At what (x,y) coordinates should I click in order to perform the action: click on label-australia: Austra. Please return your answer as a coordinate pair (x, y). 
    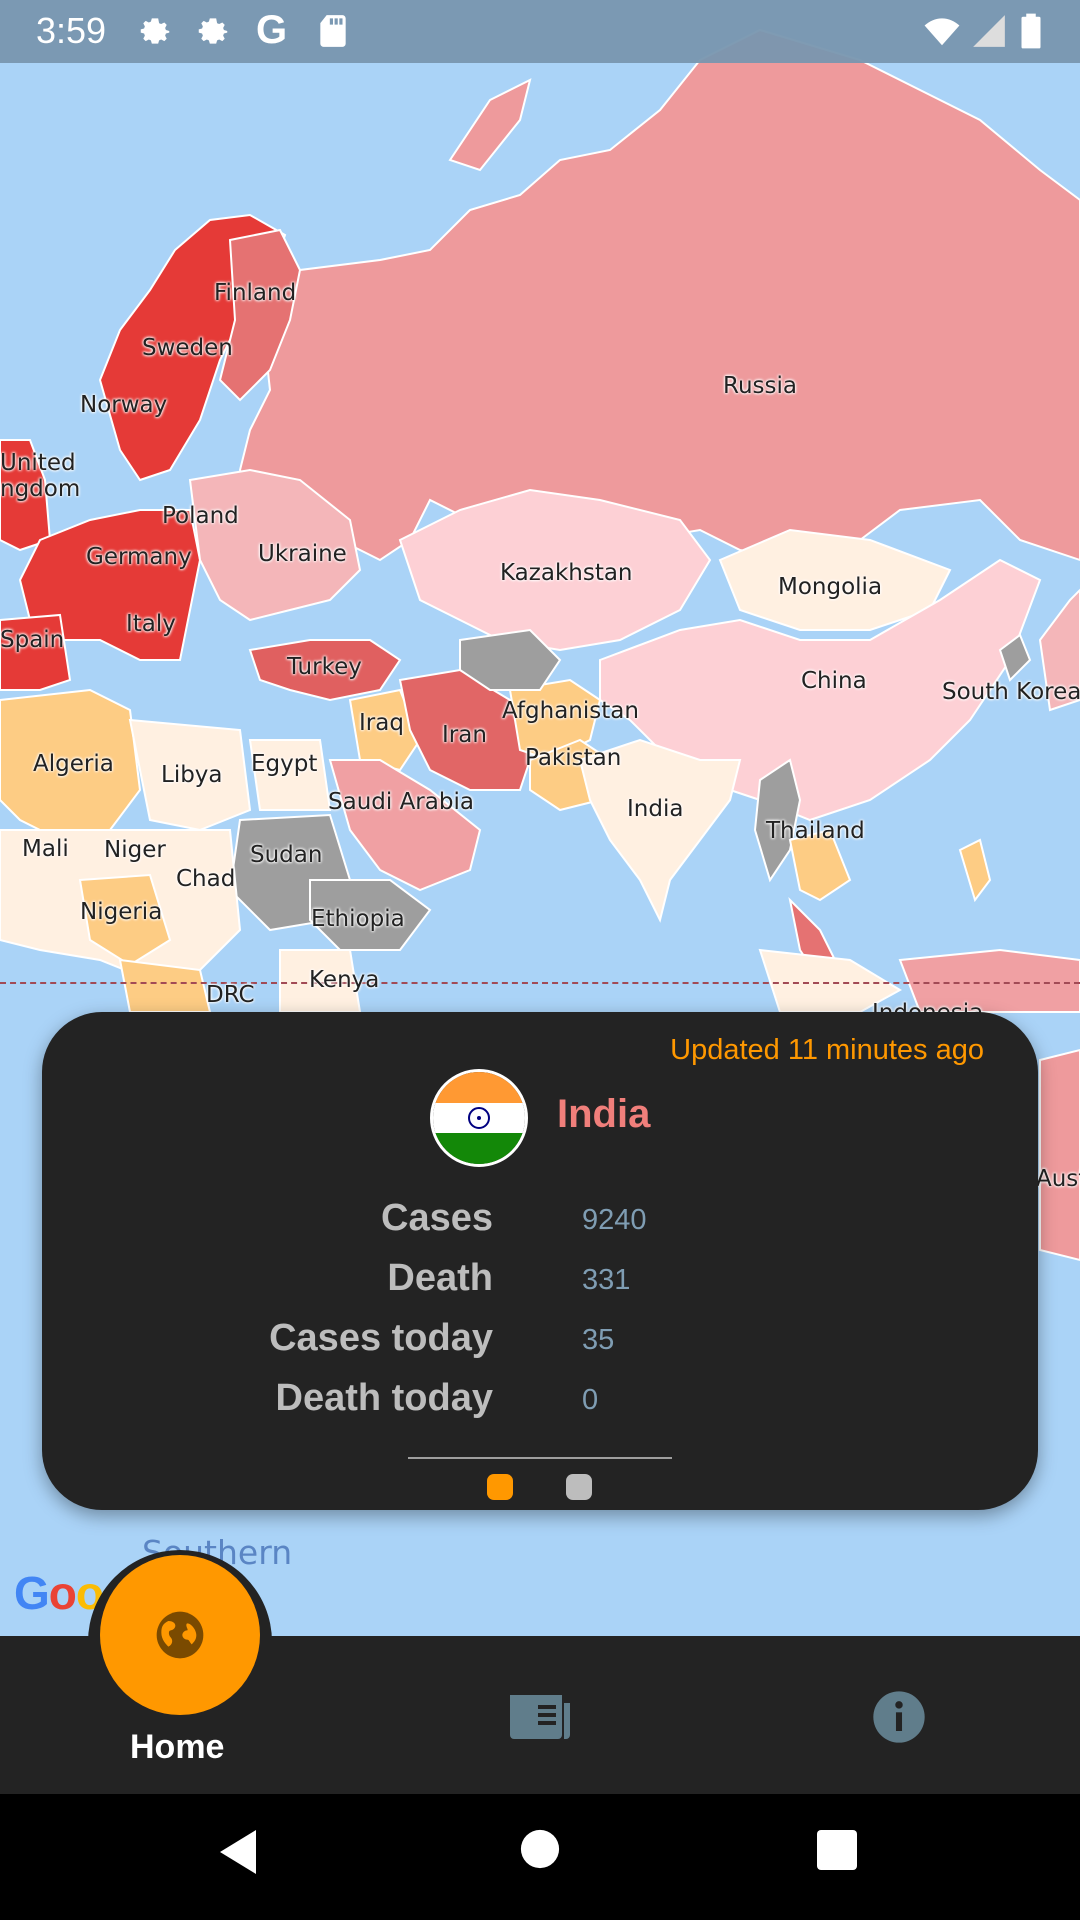
    Looking at the image, I should click on (1058, 1179).